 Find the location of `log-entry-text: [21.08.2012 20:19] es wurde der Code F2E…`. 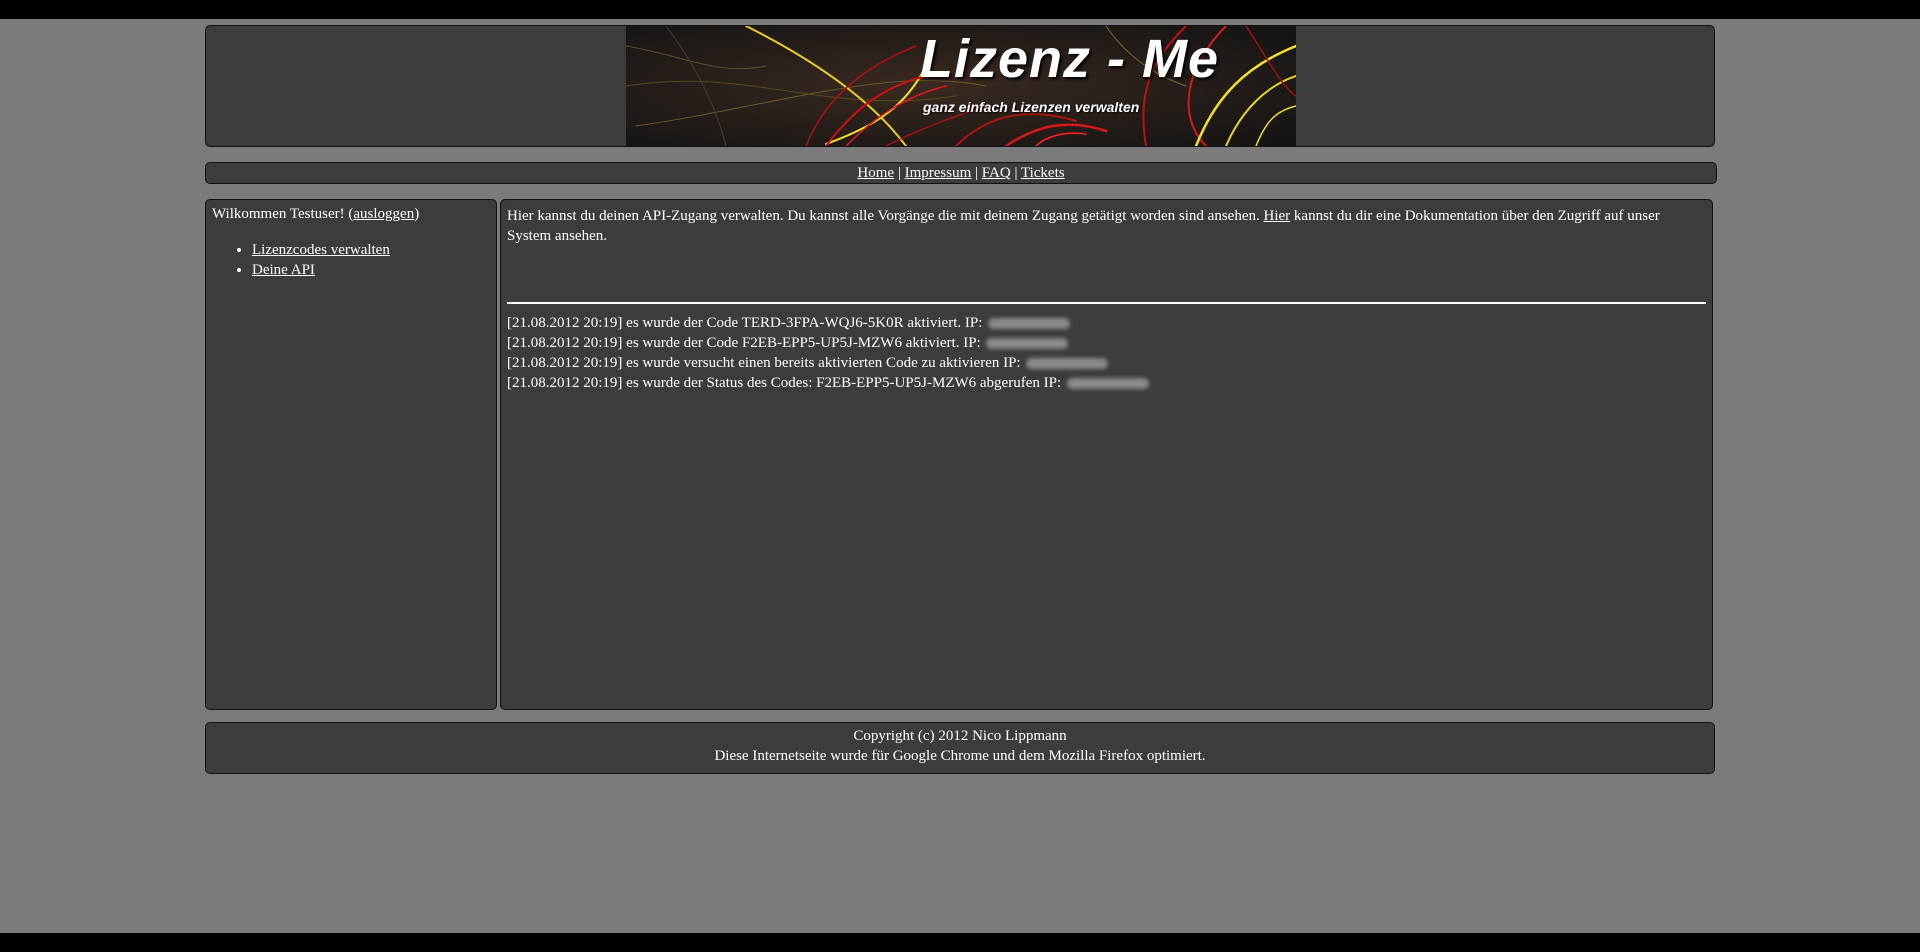

log-entry-text: [21.08.2012 20:19] es wurde der Code F2E… is located at coordinates (744, 343).